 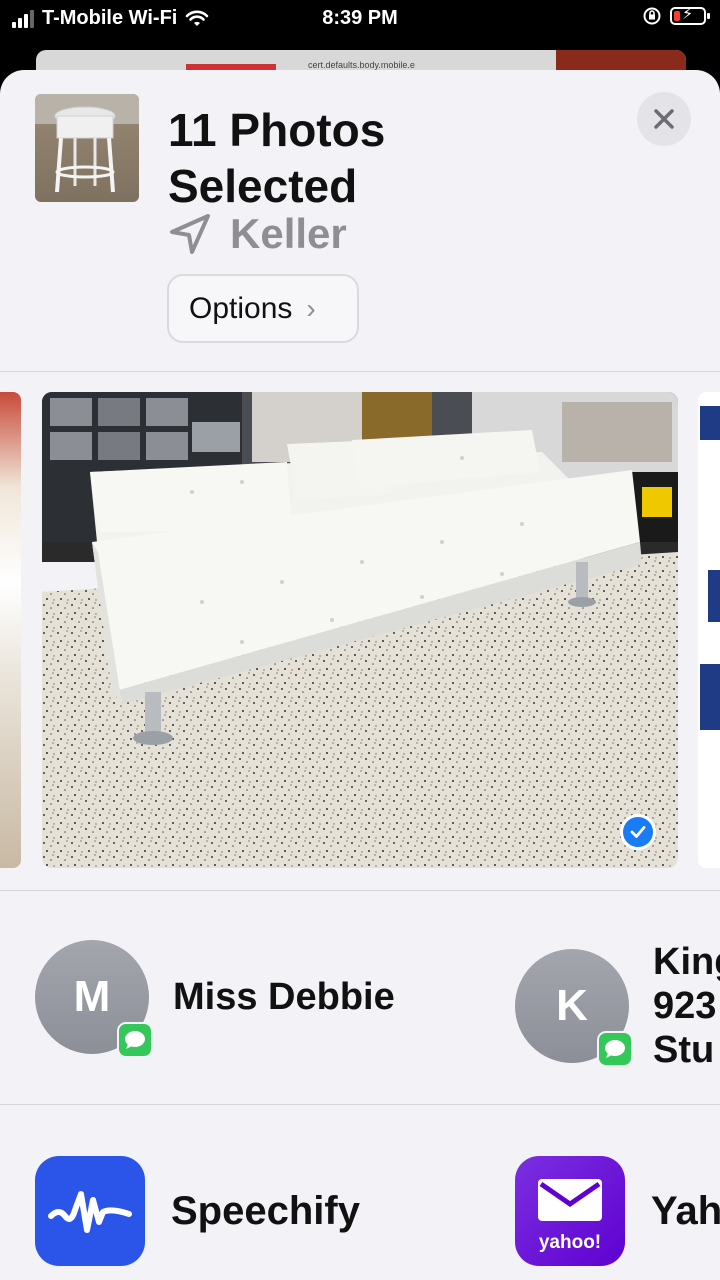 What do you see at coordinates (10, 630) in the screenshot?
I see `previous-photo` at bounding box center [10, 630].